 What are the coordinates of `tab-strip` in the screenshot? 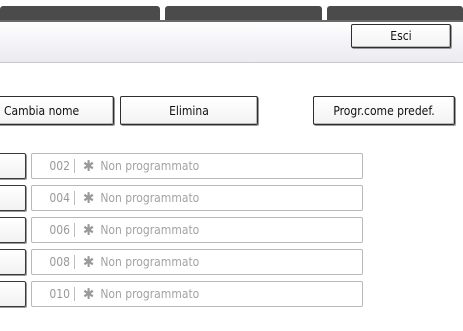 It's located at (231, 10).